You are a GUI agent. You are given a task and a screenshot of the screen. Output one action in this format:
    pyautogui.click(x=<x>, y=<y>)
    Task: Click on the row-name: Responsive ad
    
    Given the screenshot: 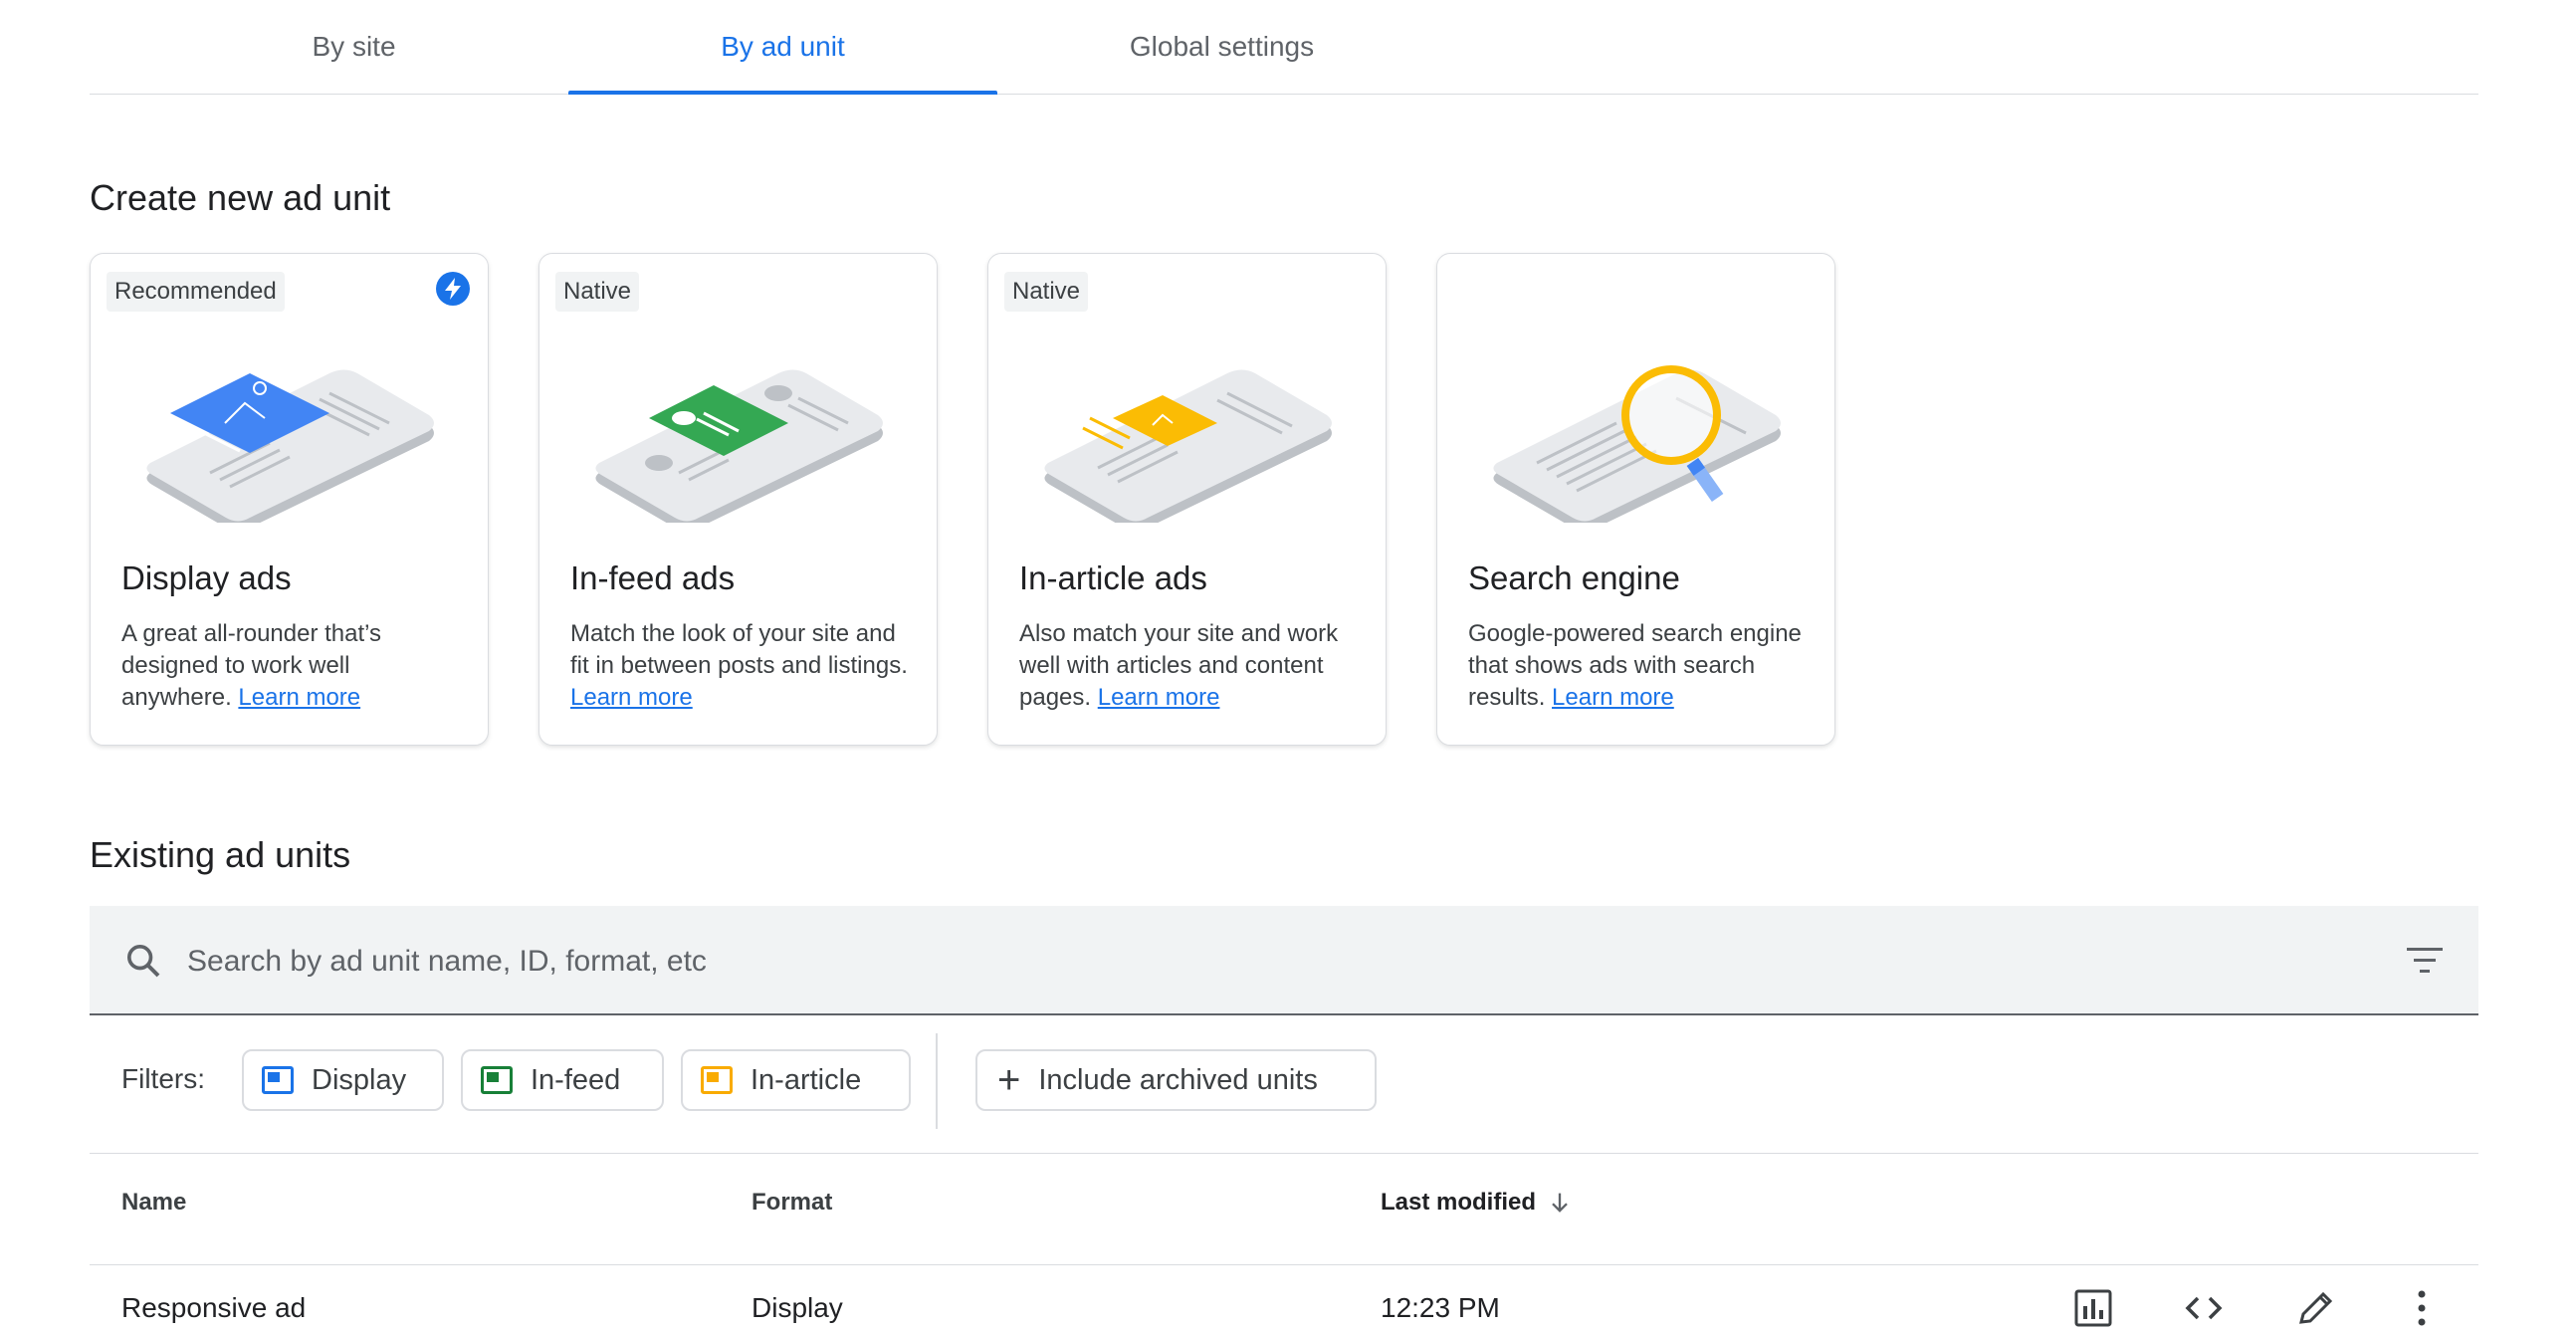 What is the action you would take?
    pyautogui.click(x=213, y=1308)
    